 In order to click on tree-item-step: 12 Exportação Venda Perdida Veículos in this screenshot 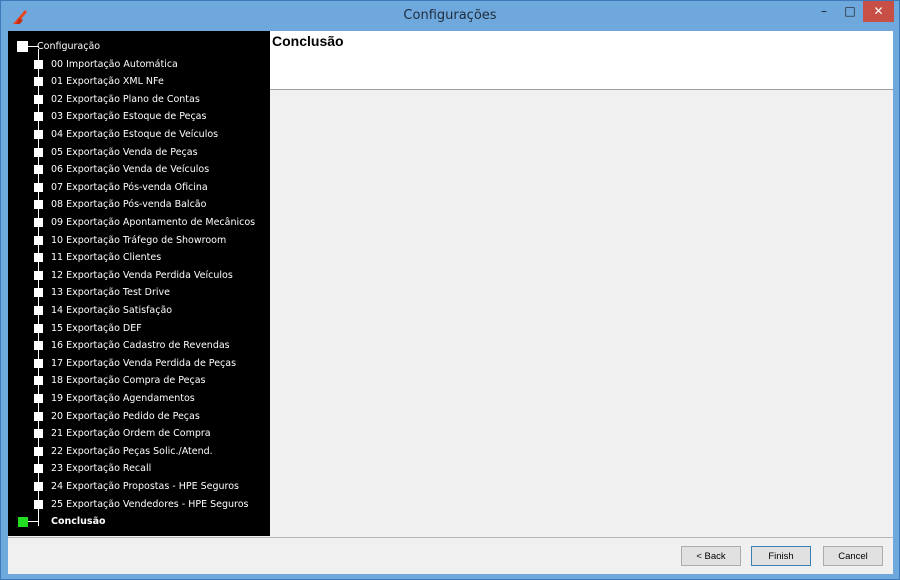, I will do `click(139, 275)`.